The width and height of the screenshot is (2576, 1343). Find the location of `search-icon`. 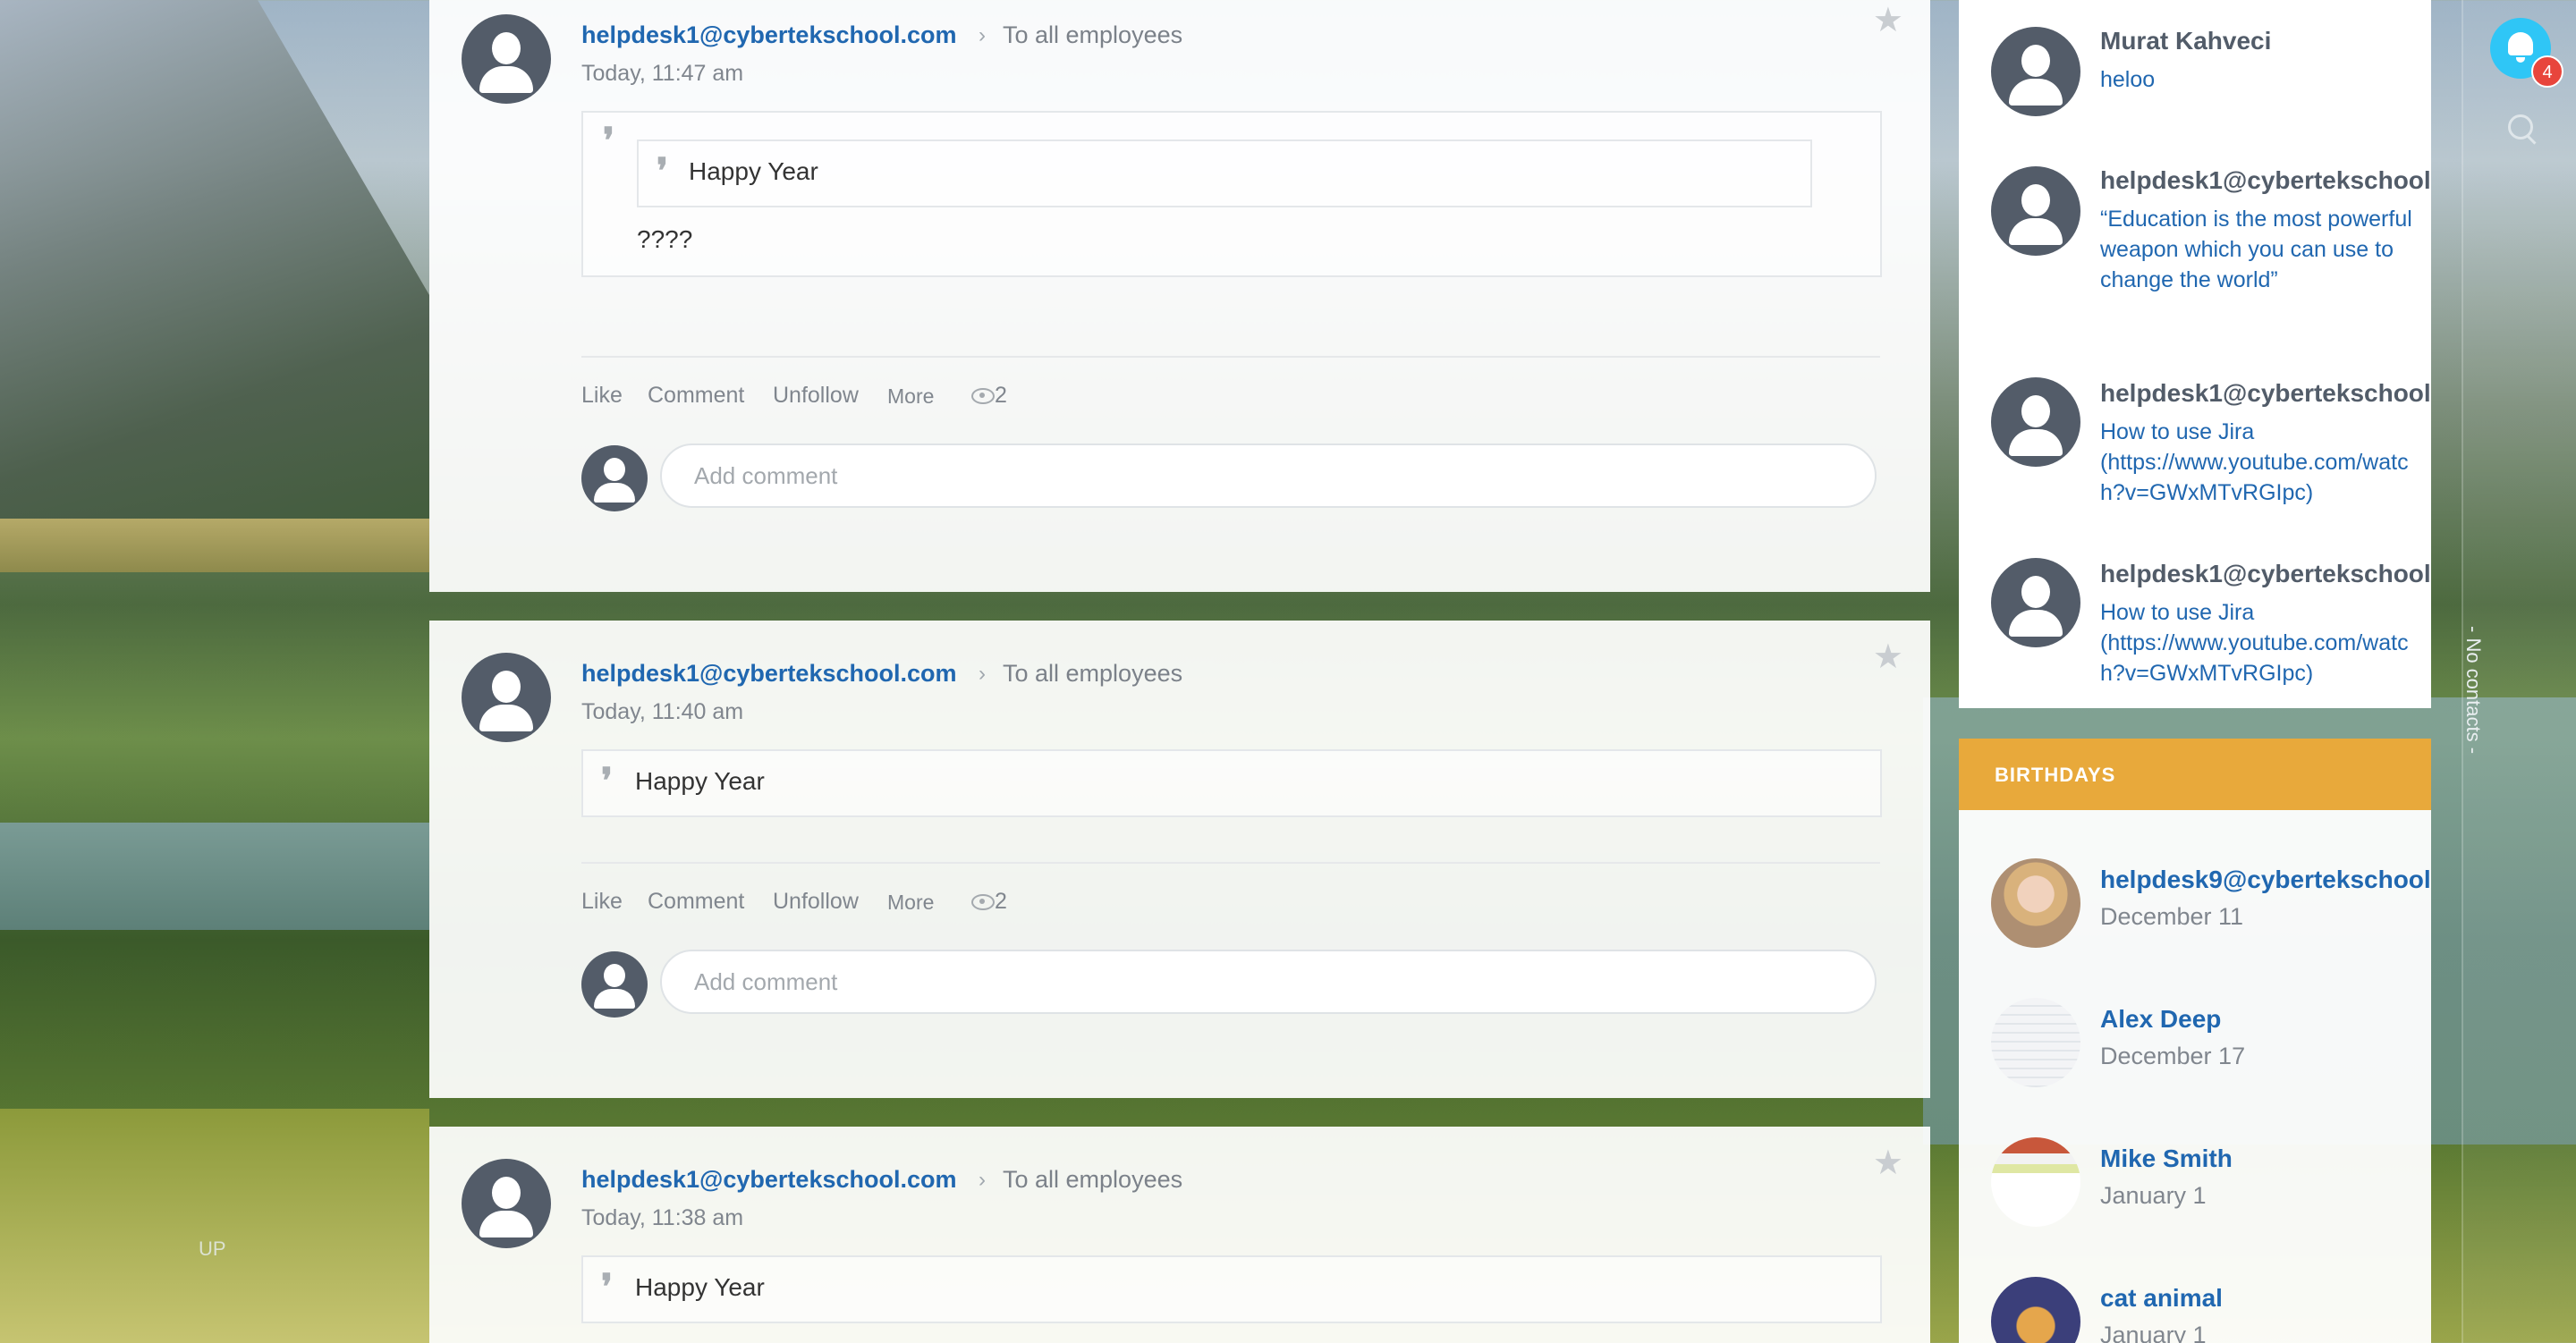

search-icon is located at coordinates (2520, 127).